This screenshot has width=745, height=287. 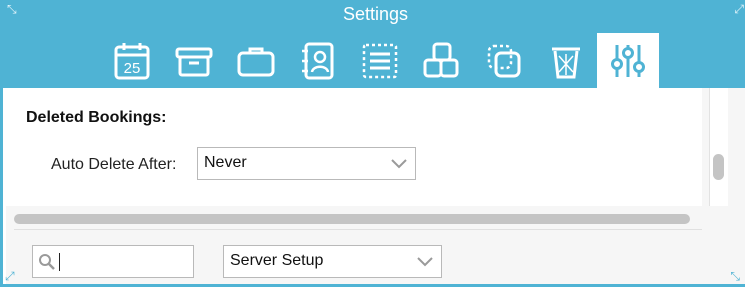 I want to click on trash-icon, so click(x=566, y=62).